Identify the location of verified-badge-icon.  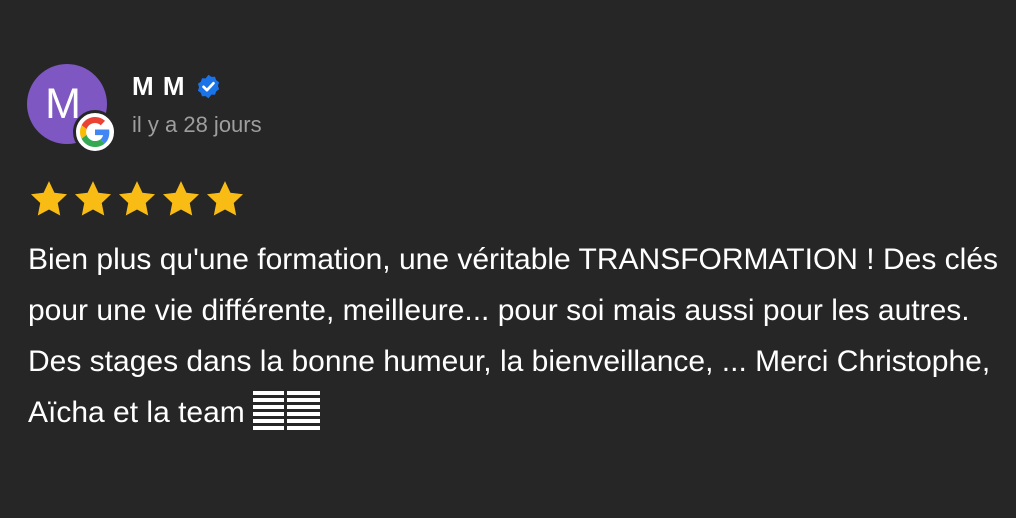
(208, 86).